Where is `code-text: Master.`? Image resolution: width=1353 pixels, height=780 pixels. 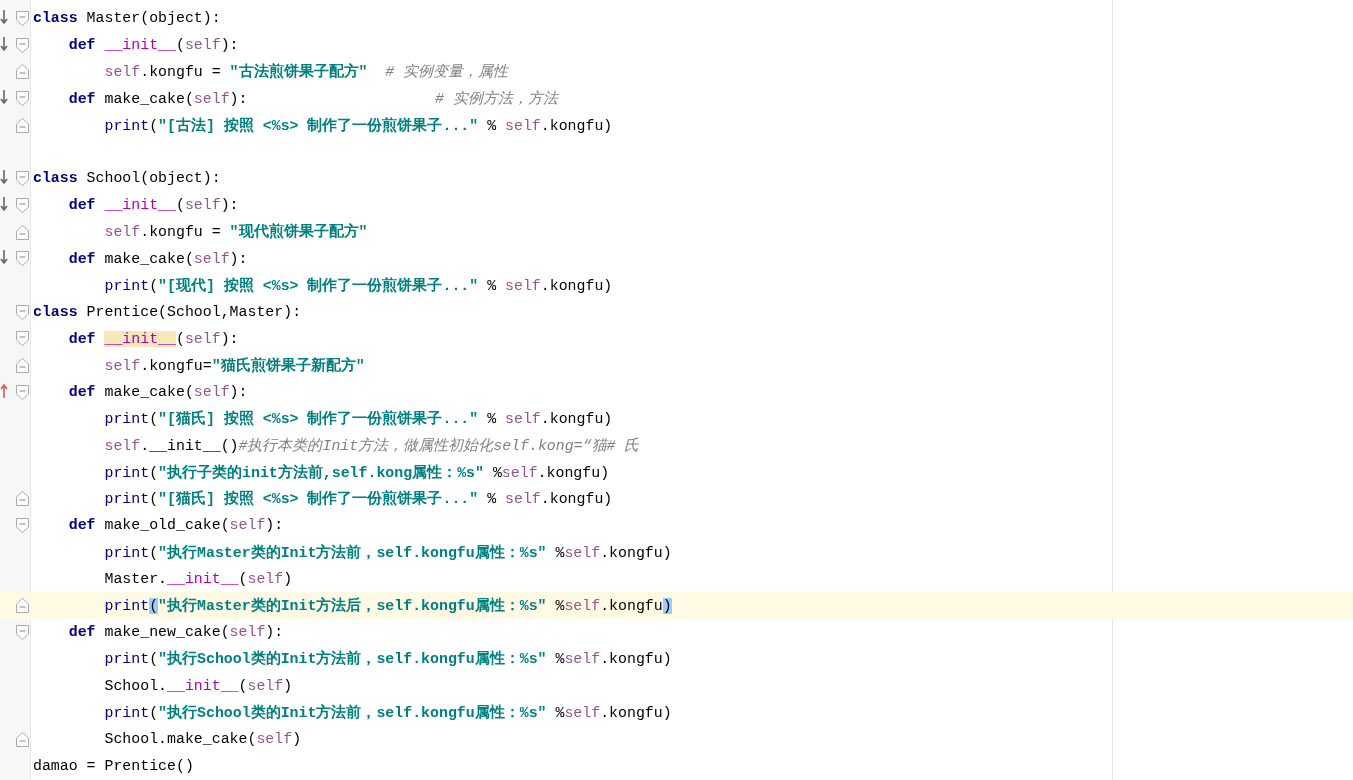
code-text: Master. is located at coordinates (136, 578).